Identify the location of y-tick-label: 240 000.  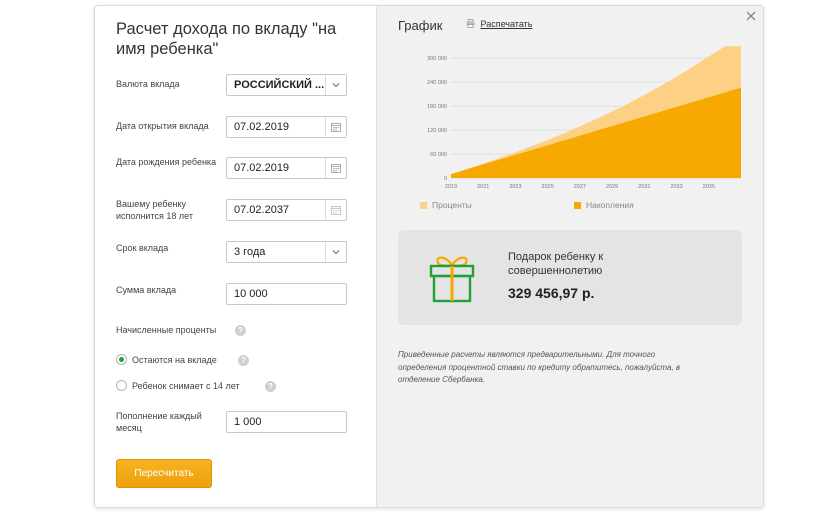
(437, 83).